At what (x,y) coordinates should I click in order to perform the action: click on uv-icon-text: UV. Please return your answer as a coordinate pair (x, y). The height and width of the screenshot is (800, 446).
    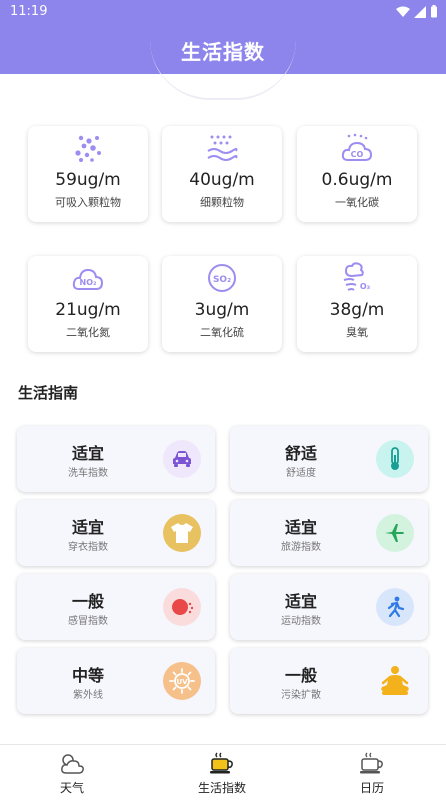
    Looking at the image, I should click on (182, 682).